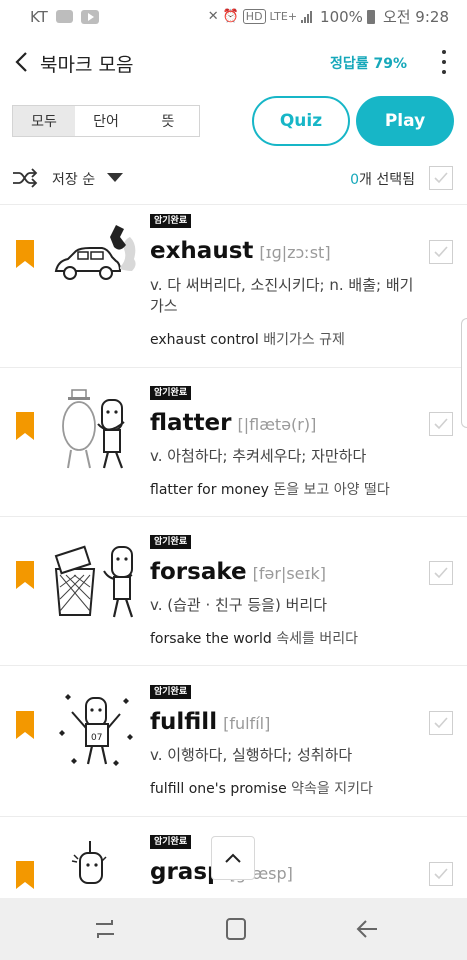  I want to click on word-meaning: v. 이행하다, 실행하다; 성취하다, so click(251, 755).